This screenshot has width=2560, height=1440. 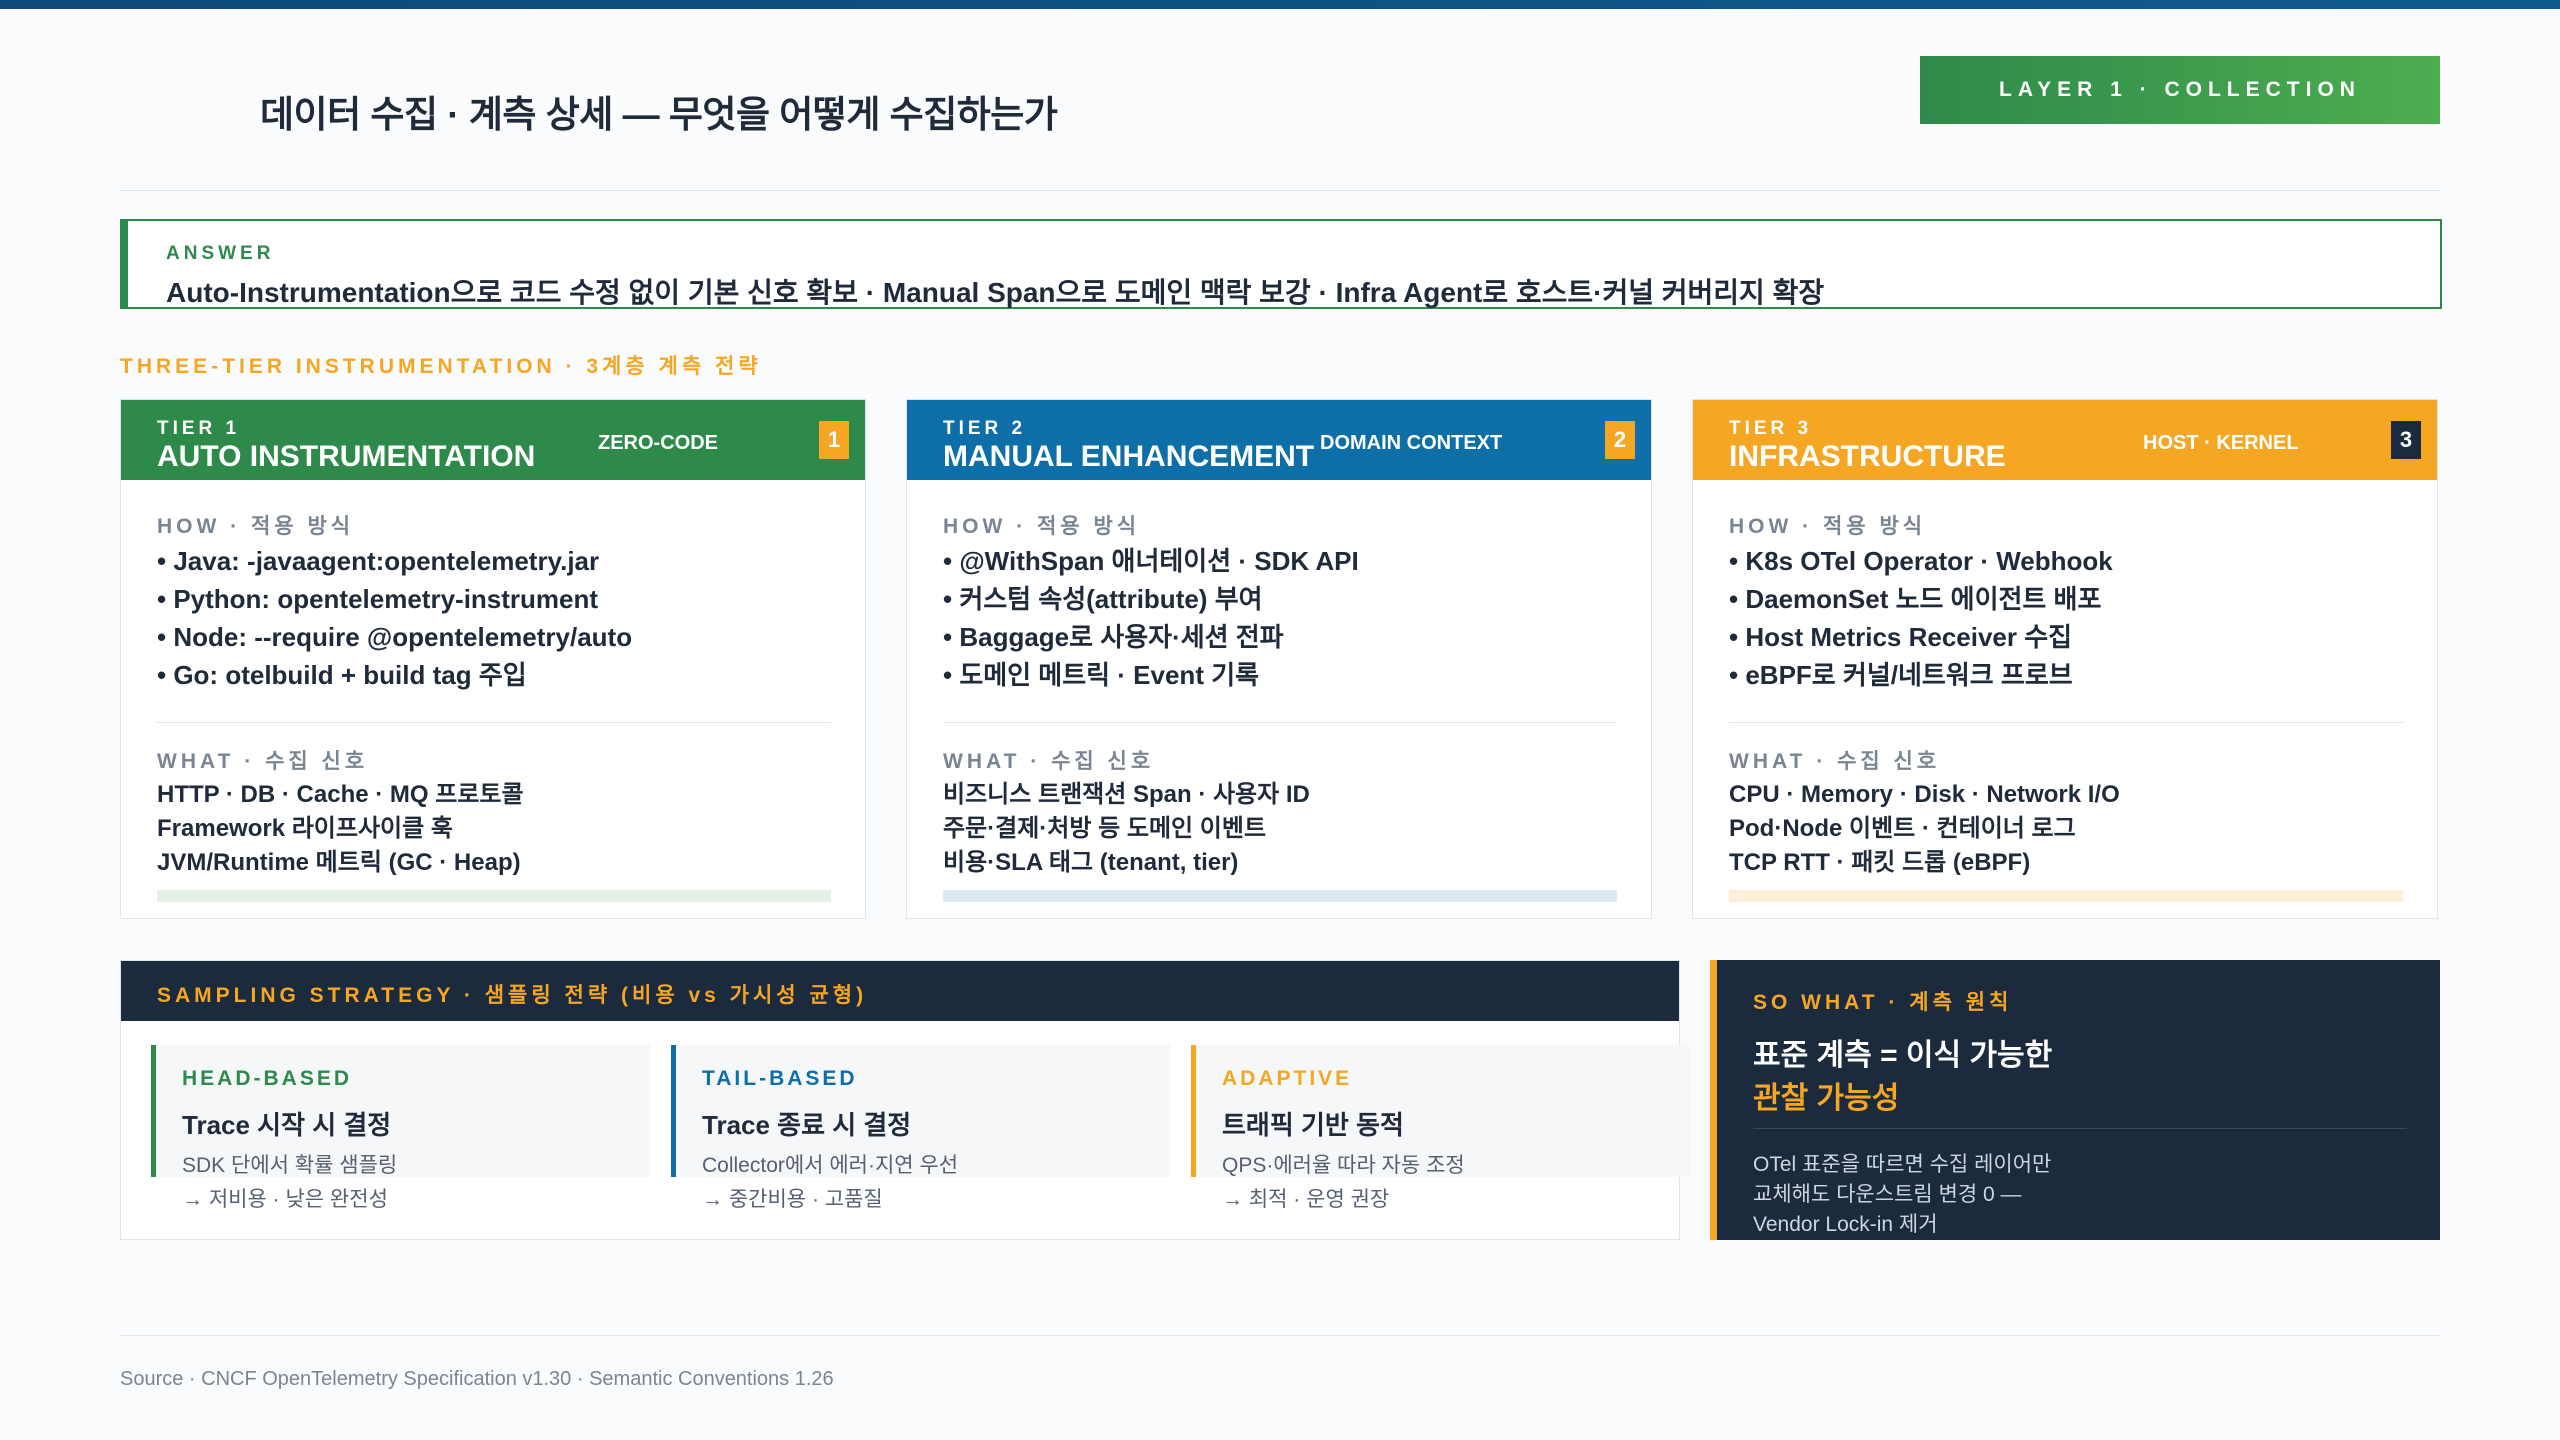 I want to click on tier-tag: DOMAIN CONTEXT, so click(x=1411, y=443).